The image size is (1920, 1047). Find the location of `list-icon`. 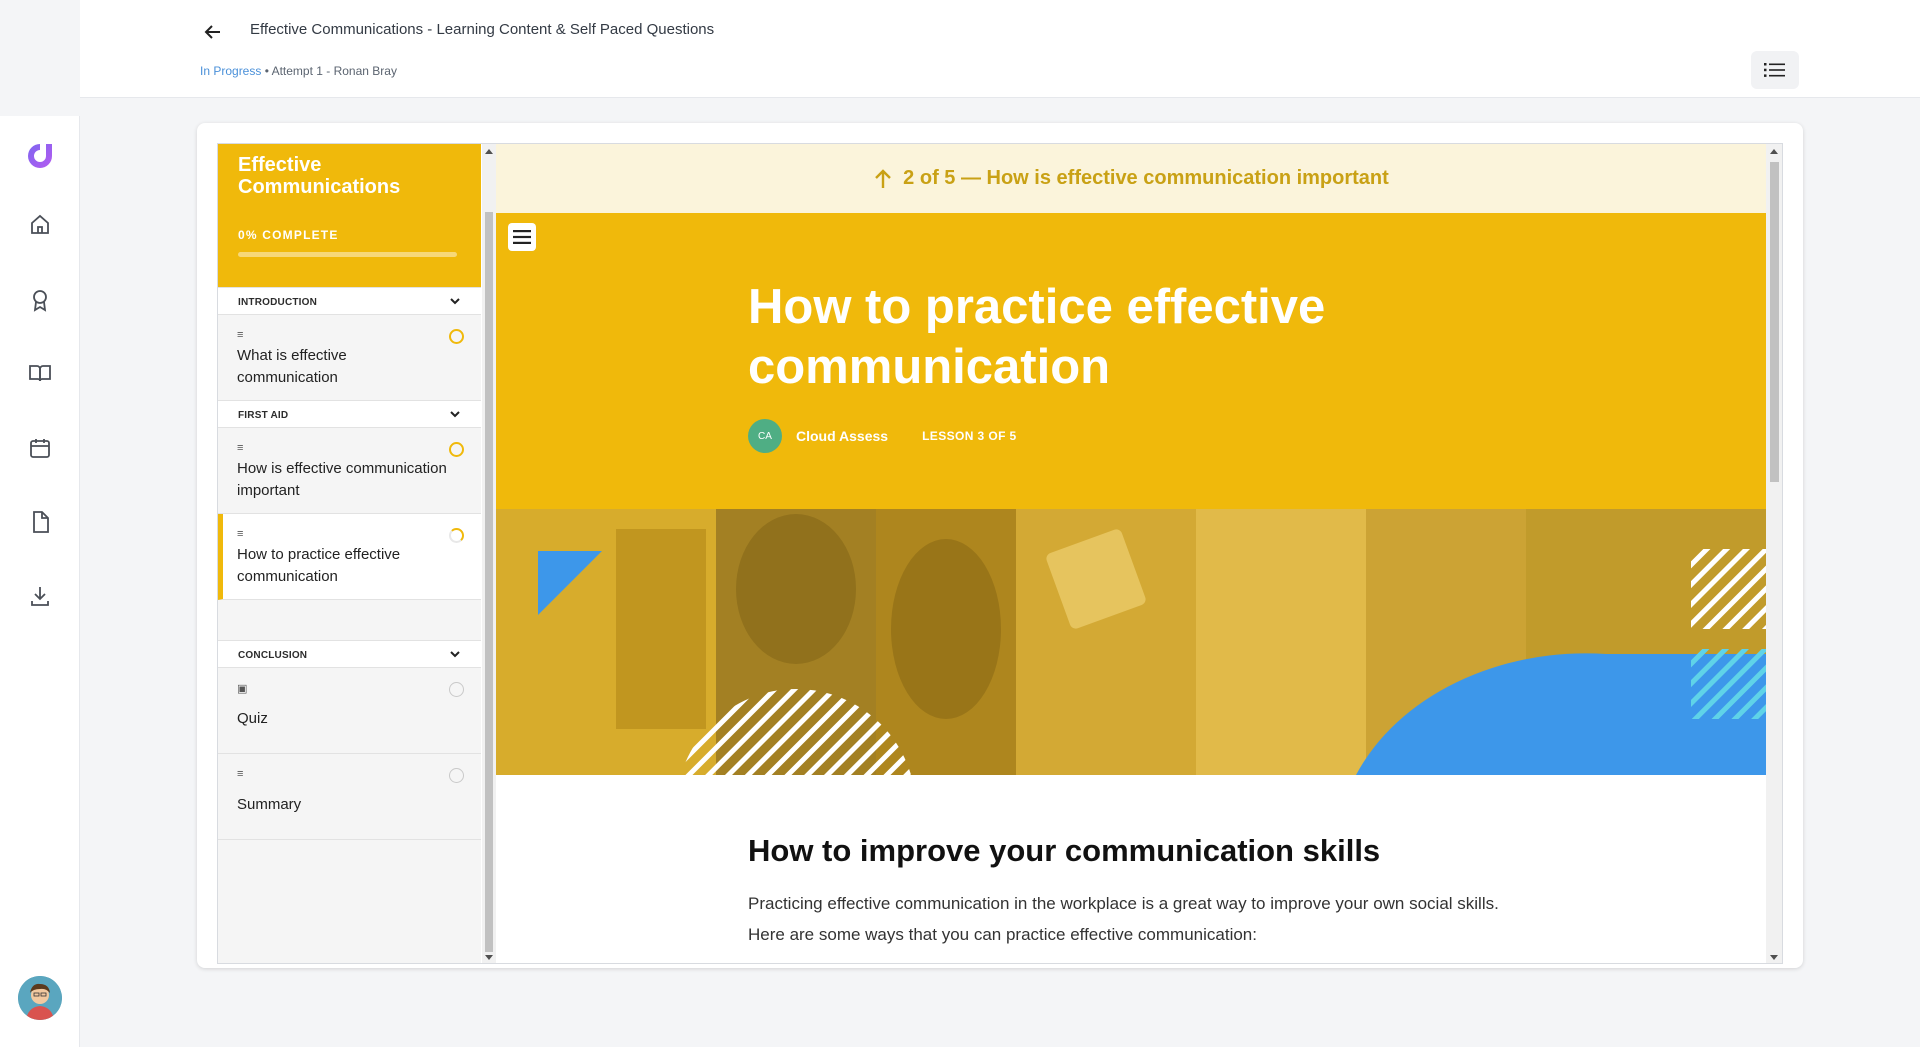

list-icon is located at coordinates (1774, 70).